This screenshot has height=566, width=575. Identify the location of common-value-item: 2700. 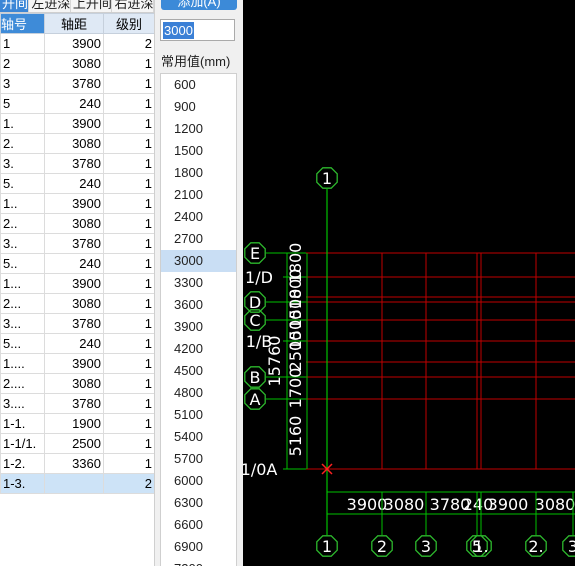
(198, 239).